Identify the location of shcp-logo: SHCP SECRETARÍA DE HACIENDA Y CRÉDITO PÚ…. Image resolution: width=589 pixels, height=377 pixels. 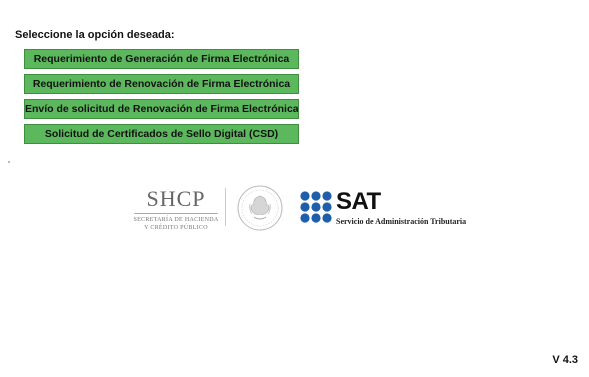
(176, 209).